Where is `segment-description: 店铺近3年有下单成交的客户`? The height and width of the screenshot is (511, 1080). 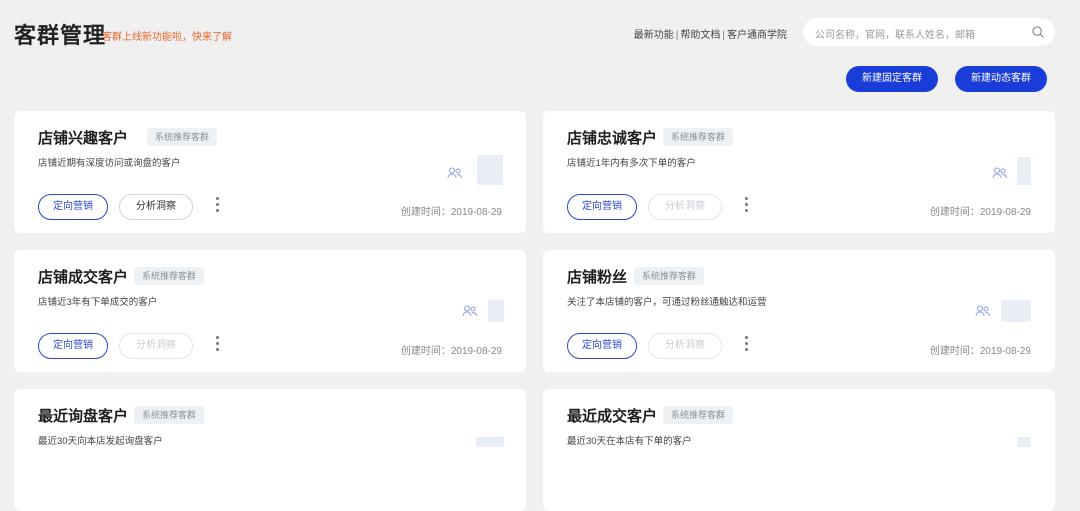 segment-description: 店铺近3年有下单成交的客户 is located at coordinates (98, 302).